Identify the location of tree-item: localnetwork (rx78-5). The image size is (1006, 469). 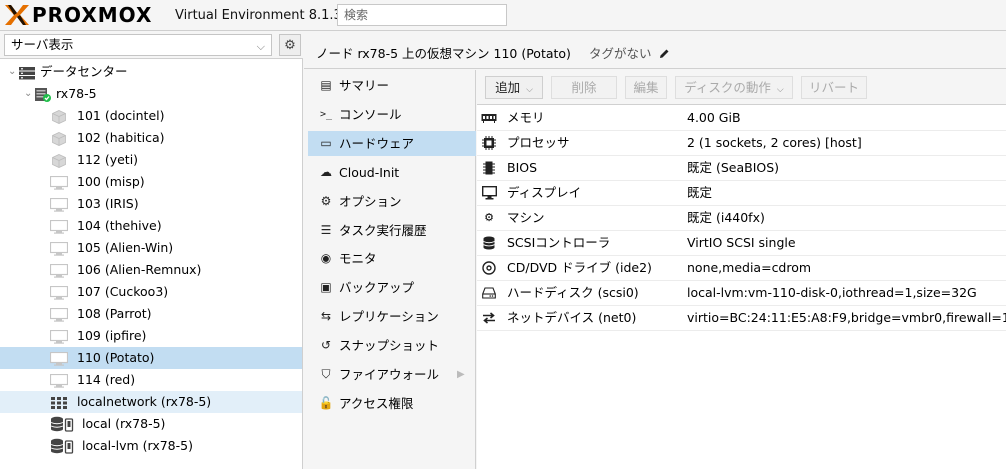
(151, 402).